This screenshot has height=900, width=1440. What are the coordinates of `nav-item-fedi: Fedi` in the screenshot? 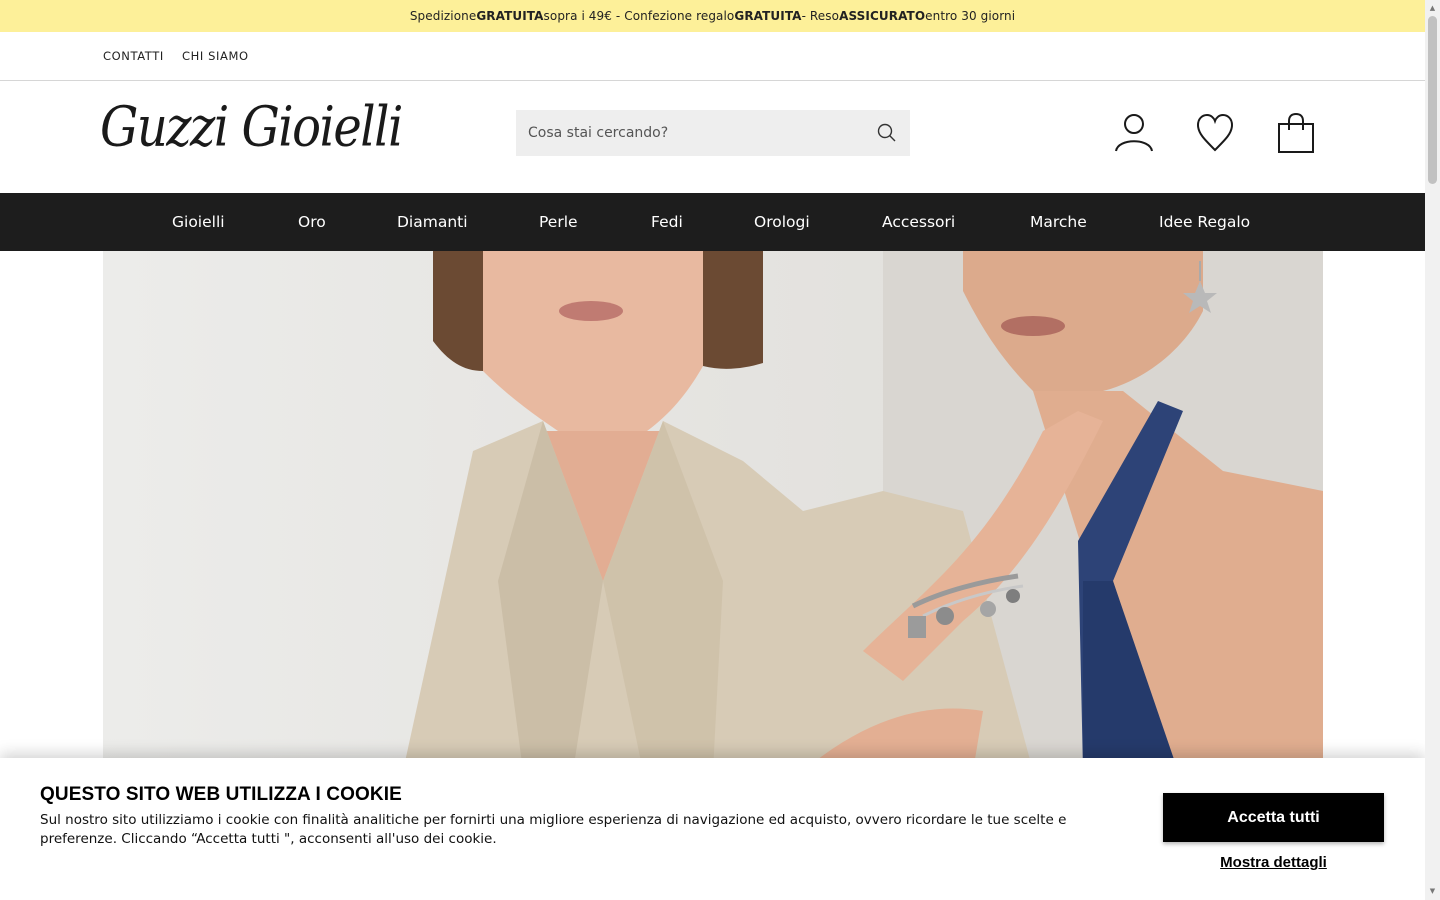 It's located at (667, 222).